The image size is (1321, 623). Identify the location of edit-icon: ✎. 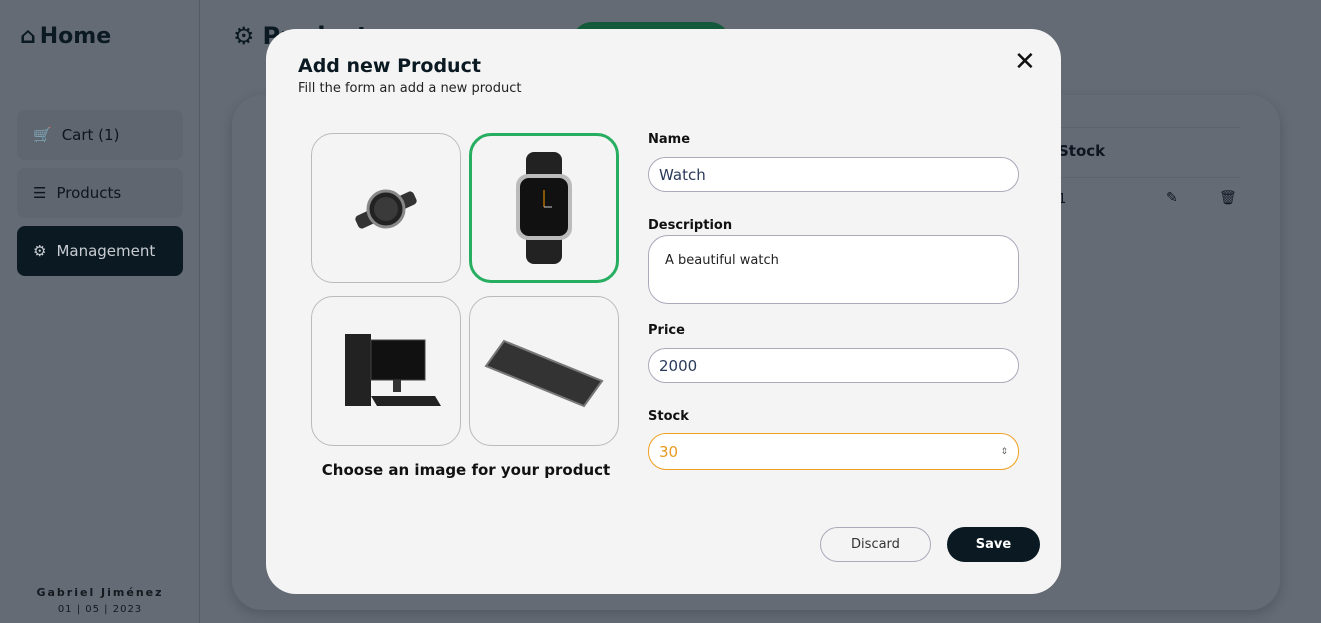
(1172, 198).